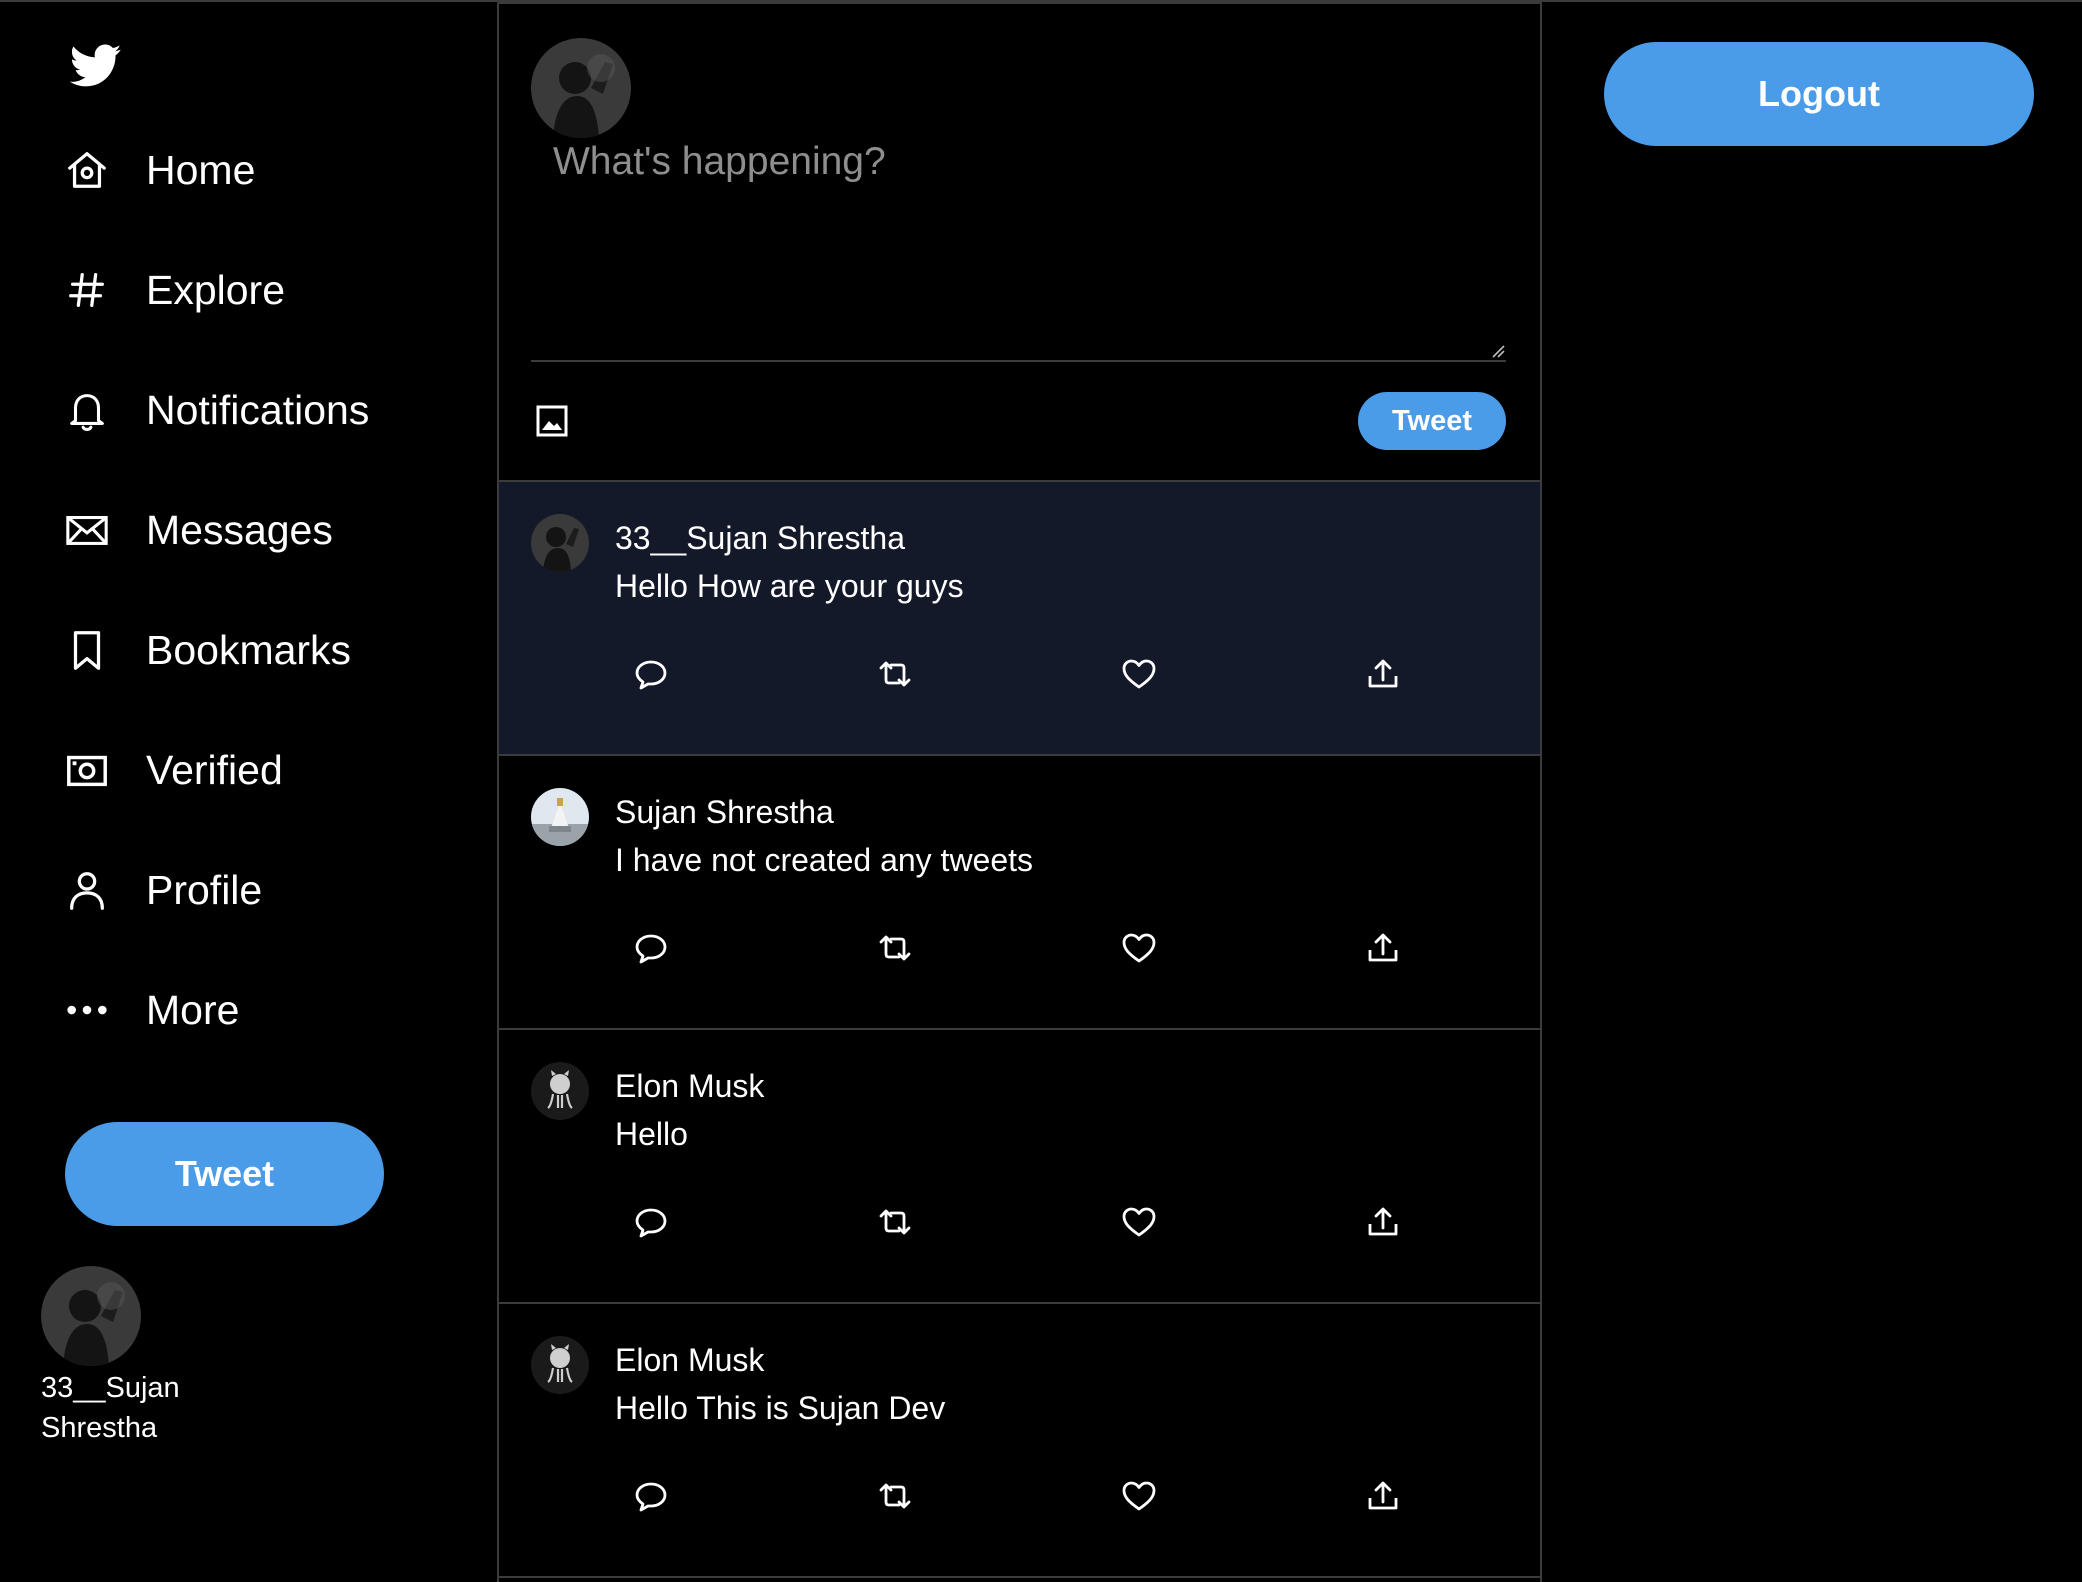 This screenshot has height=1582, width=2082. Describe the element at coordinates (1019, 1441) in the screenshot. I see `tweet-card: Elon Musk Hello This is Sujan Dev` at that location.